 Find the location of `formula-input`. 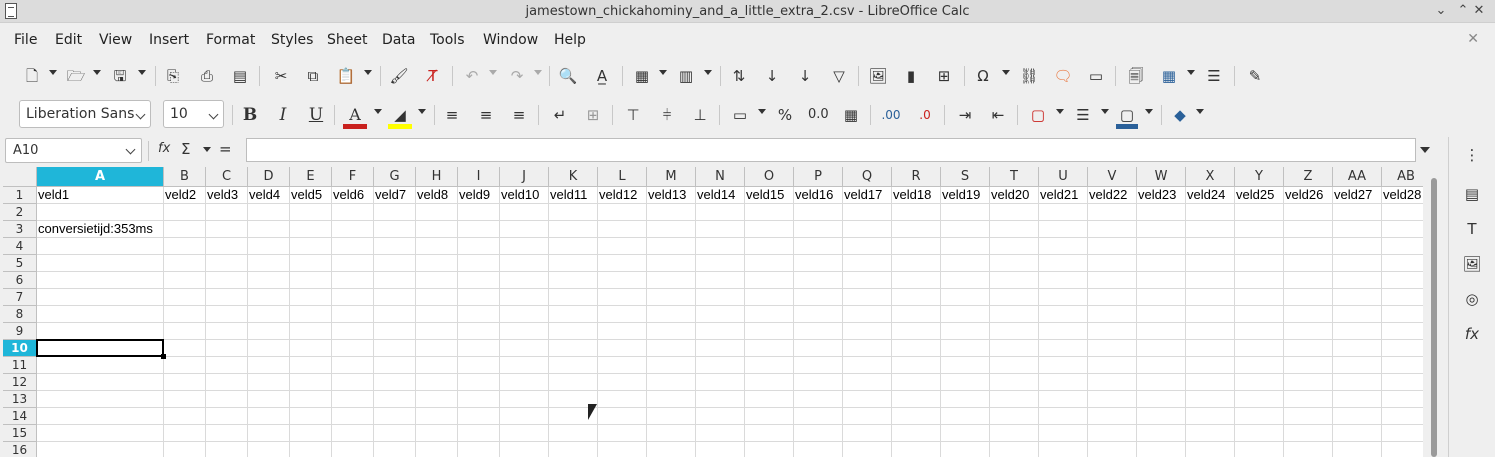

formula-input is located at coordinates (831, 150).